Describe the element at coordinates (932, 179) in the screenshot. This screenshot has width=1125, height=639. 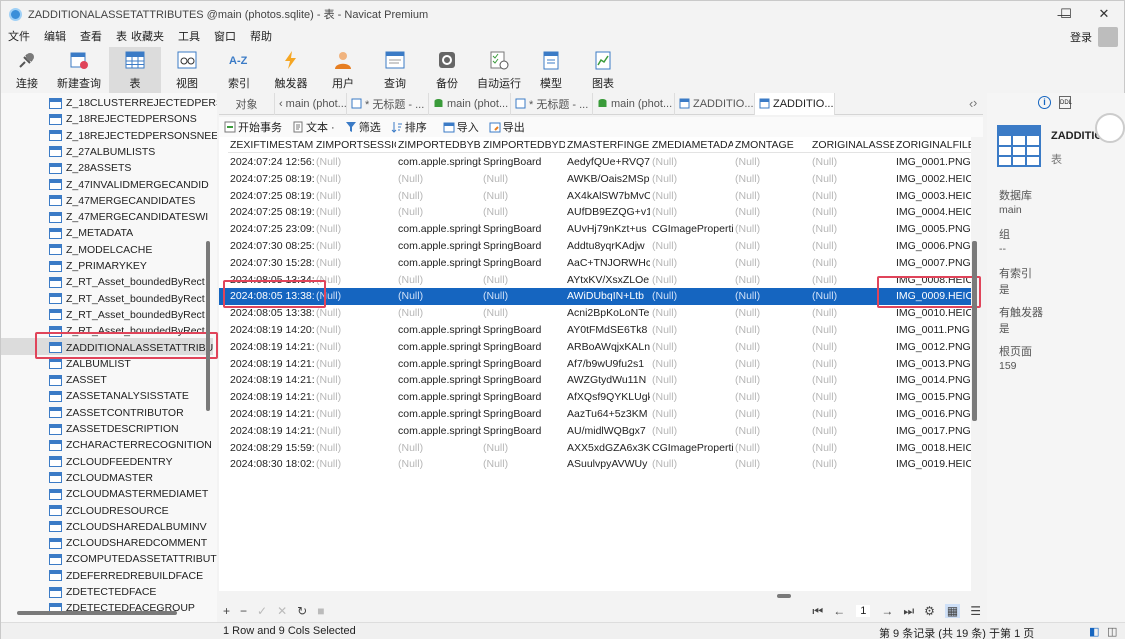
I see `table-cell: IMG_0002.HEIC` at that location.